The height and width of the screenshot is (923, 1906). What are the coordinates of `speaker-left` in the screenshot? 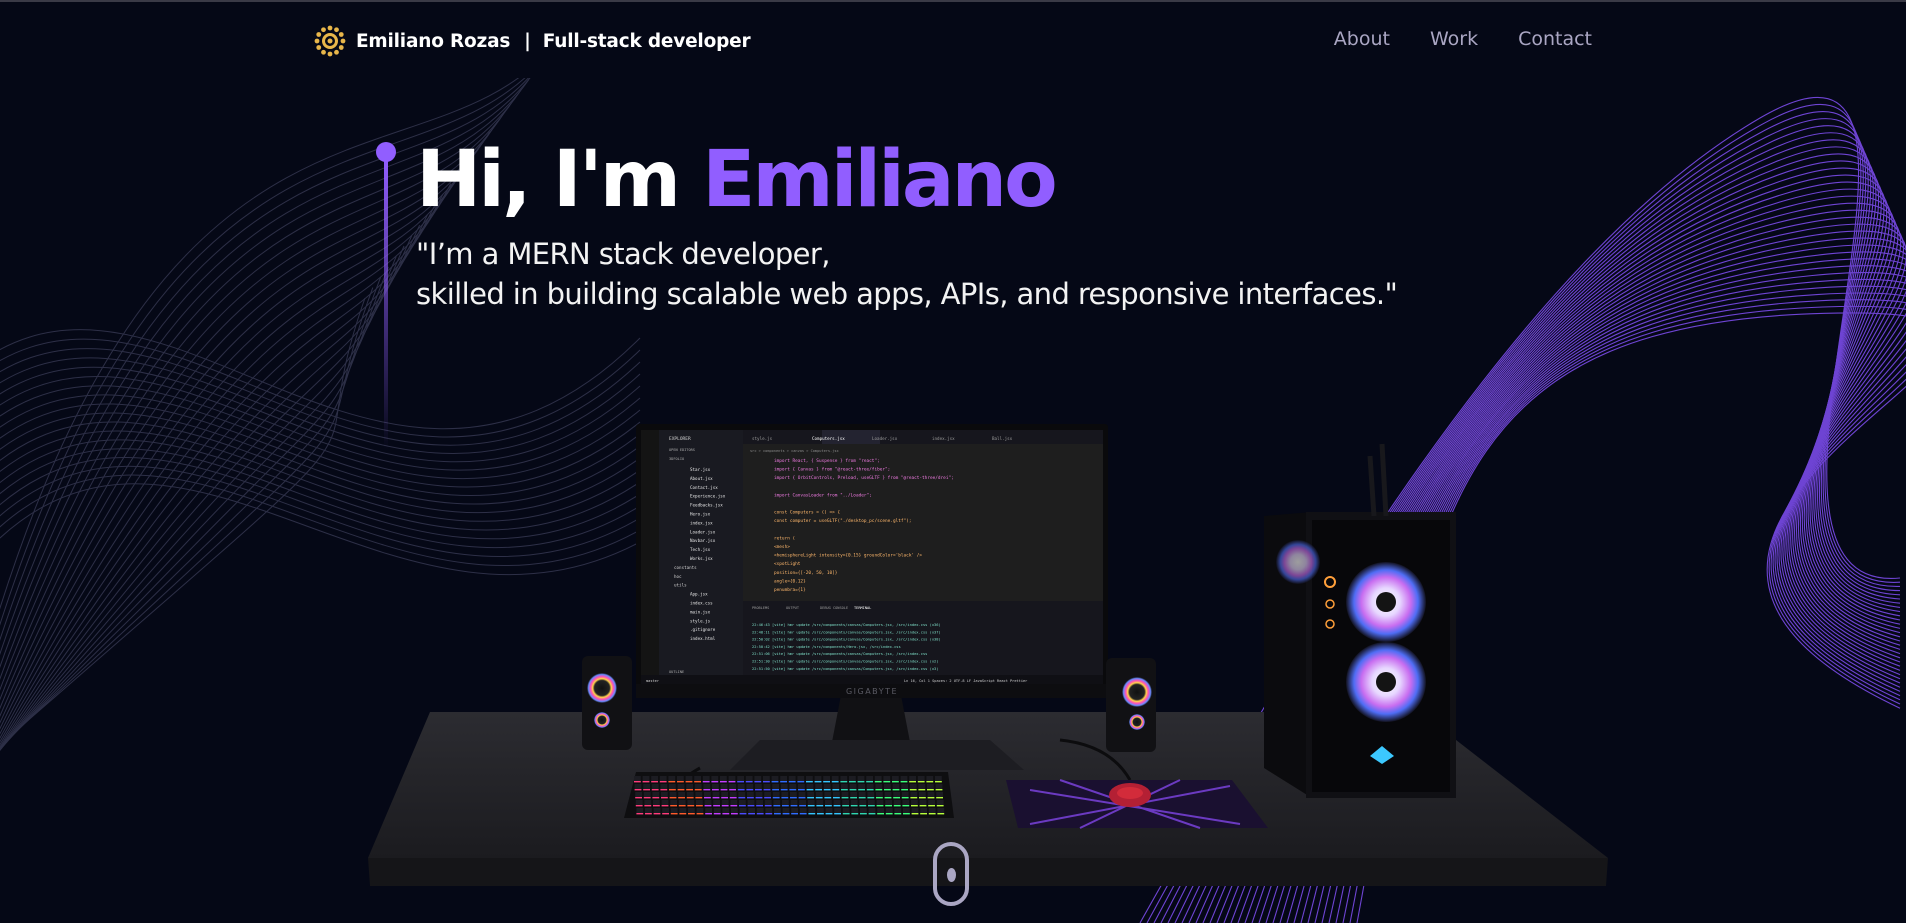 It's located at (607, 703).